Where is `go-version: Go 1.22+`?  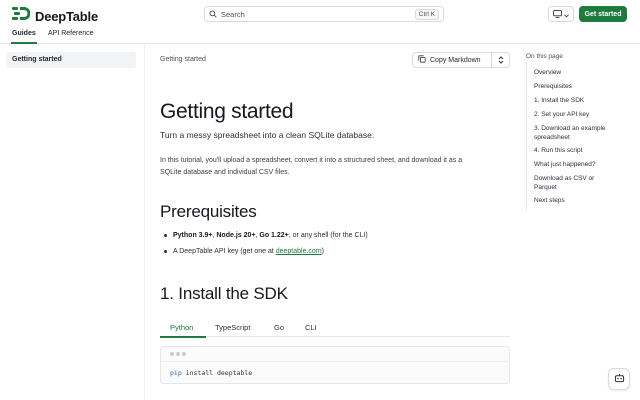 go-version: Go 1.22+ is located at coordinates (274, 235).